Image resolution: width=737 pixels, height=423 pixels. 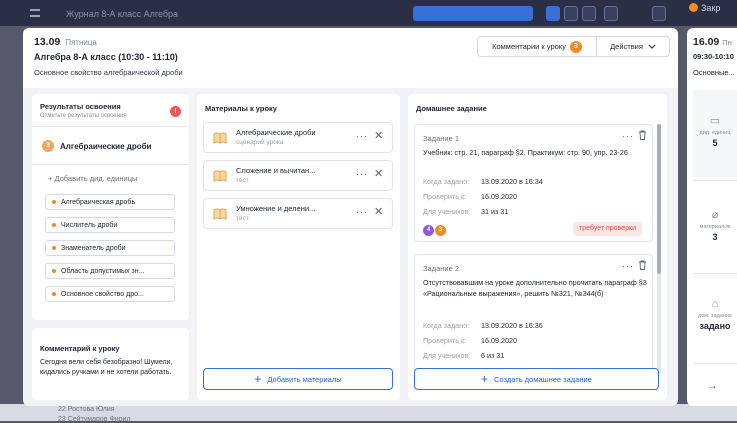 What do you see at coordinates (441, 138) in the screenshot?
I see `homework-header: Задание 1` at bounding box center [441, 138].